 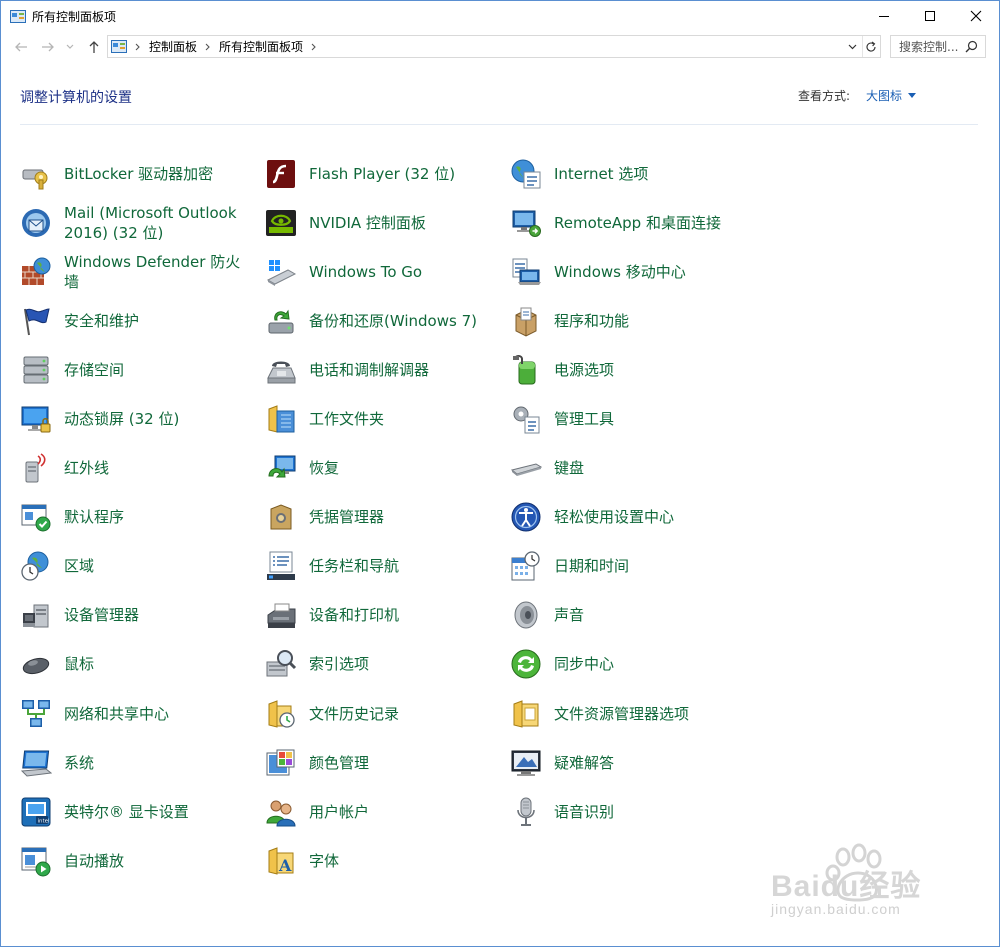 What do you see at coordinates (281, 419) in the screenshot?
I see `work-folders-icon` at bounding box center [281, 419].